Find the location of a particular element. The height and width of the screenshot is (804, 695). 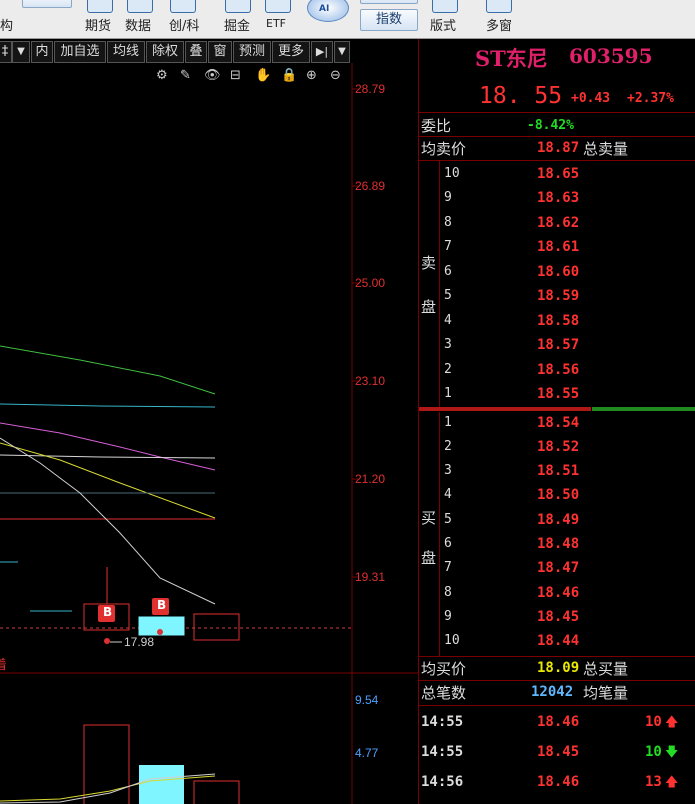

buy-level-num: 4 is located at coordinates (448, 494).